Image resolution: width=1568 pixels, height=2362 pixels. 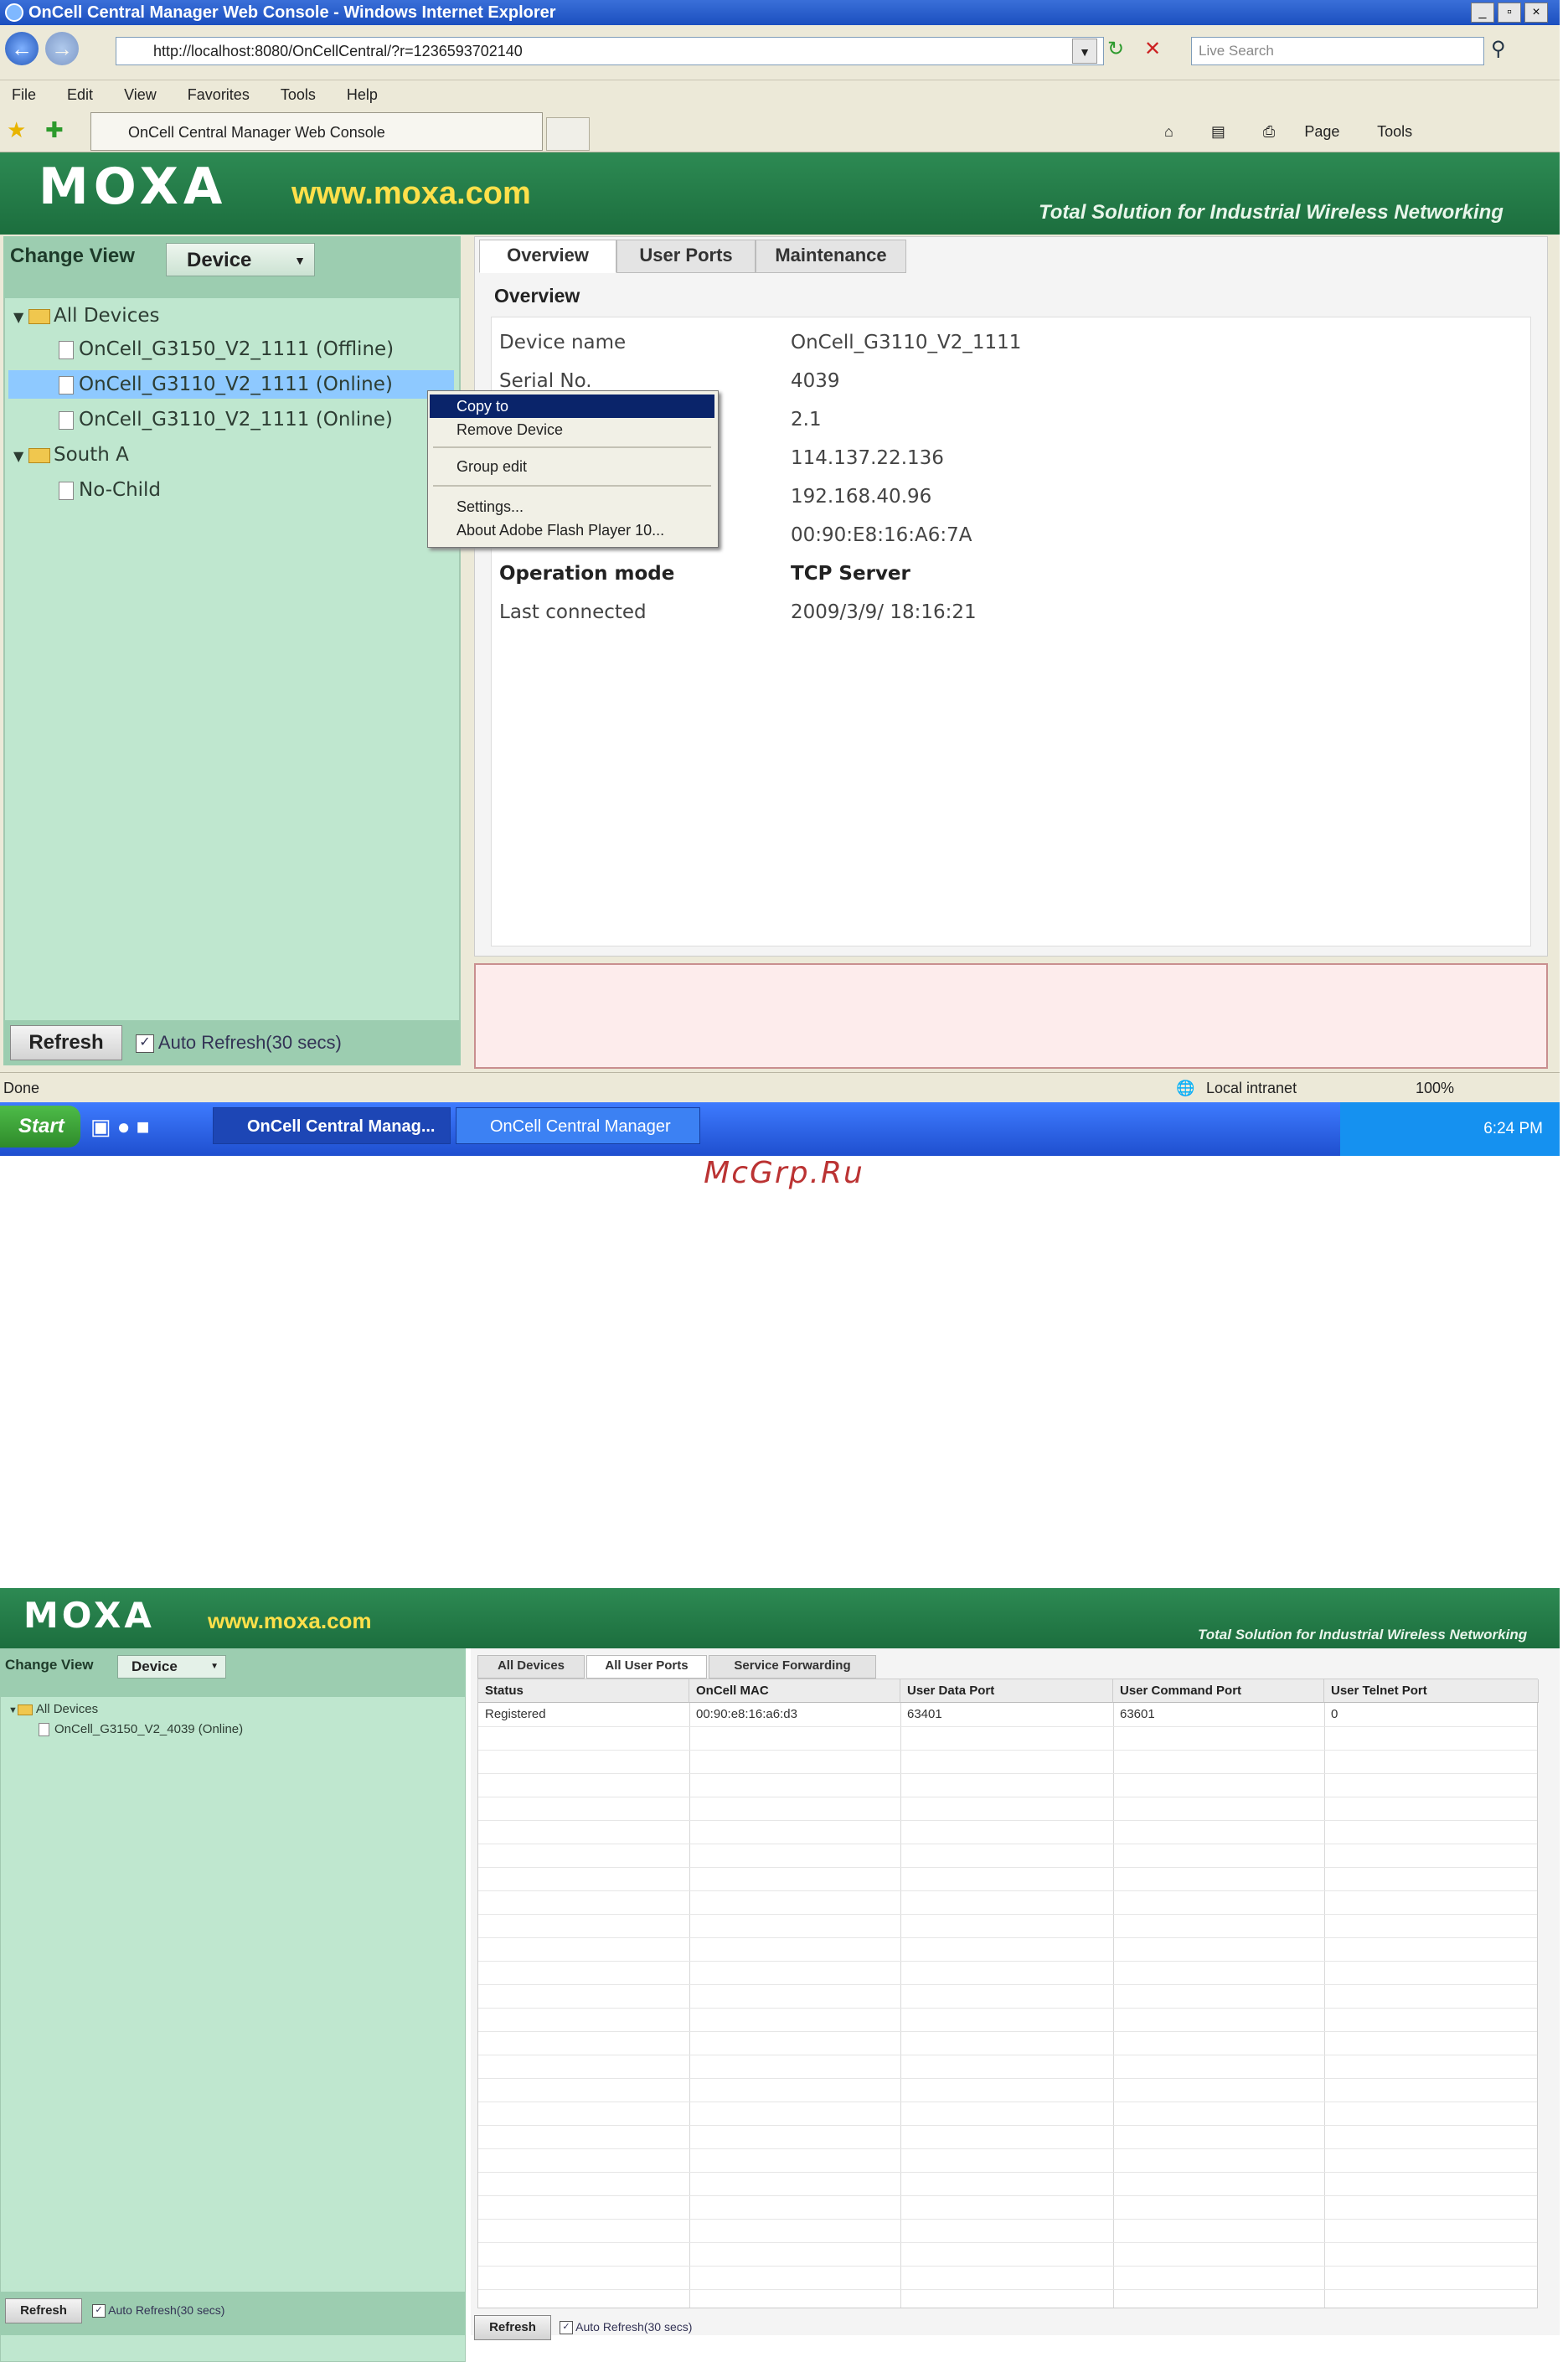 I want to click on column-header: User Data Port, so click(x=1007, y=1691).